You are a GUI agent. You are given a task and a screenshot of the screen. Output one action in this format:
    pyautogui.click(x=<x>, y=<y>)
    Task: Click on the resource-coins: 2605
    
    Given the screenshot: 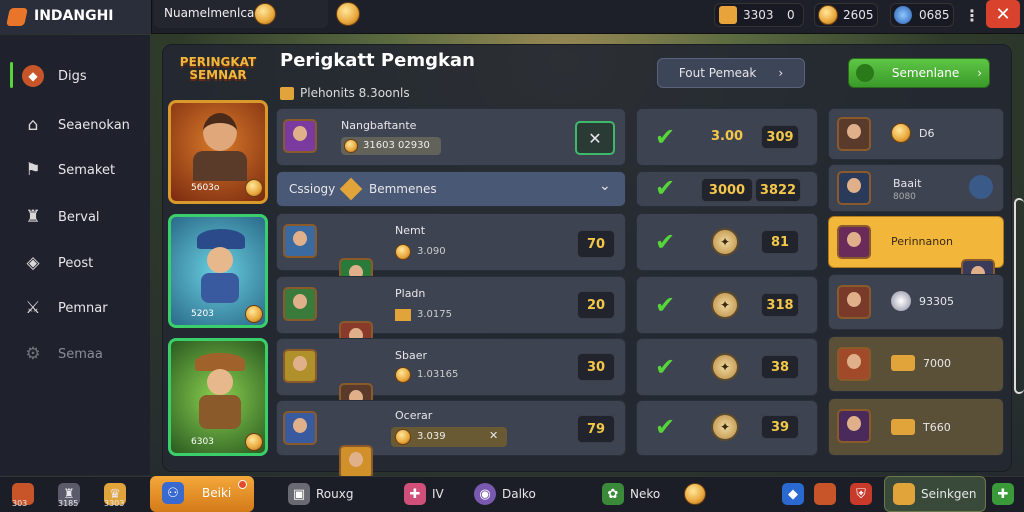 What is the action you would take?
    pyautogui.click(x=846, y=15)
    